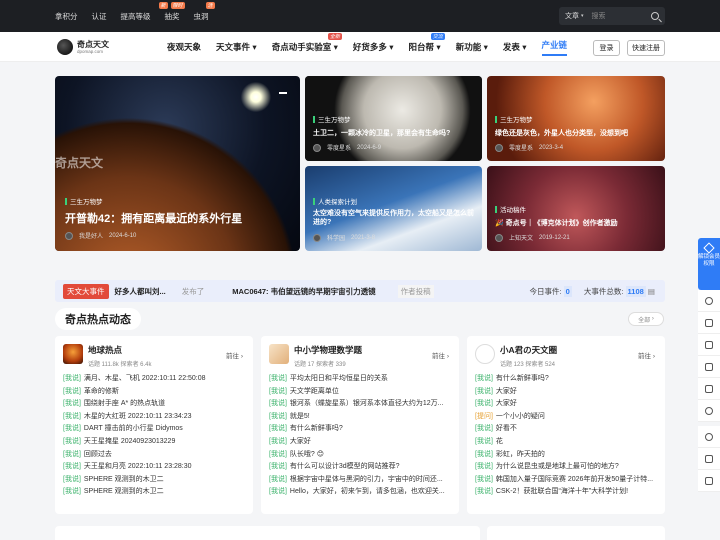  Describe the element at coordinates (567, 455) in the screenshot. I see `list-item: [我说] 彩虹，昨天拍的` at that location.